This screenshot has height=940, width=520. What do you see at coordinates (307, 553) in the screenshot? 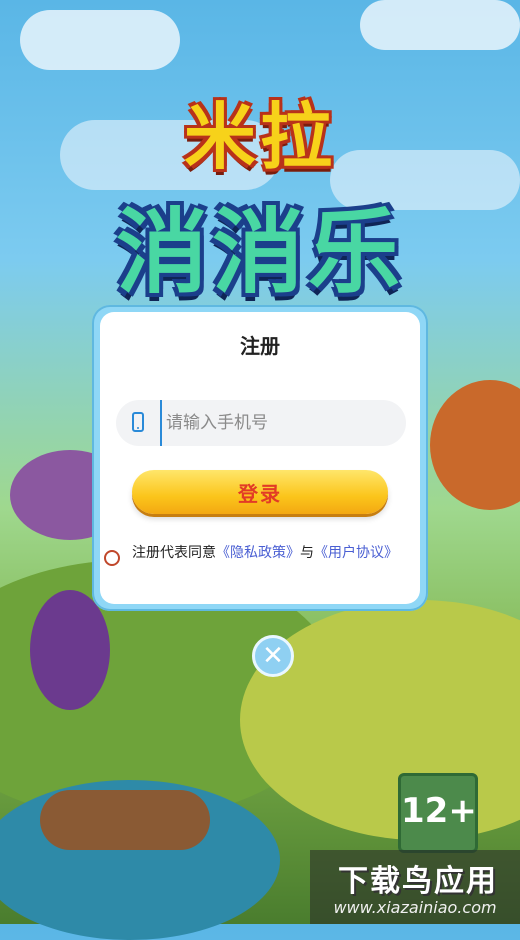
I see `agreement-connector: 与` at bounding box center [307, 553].